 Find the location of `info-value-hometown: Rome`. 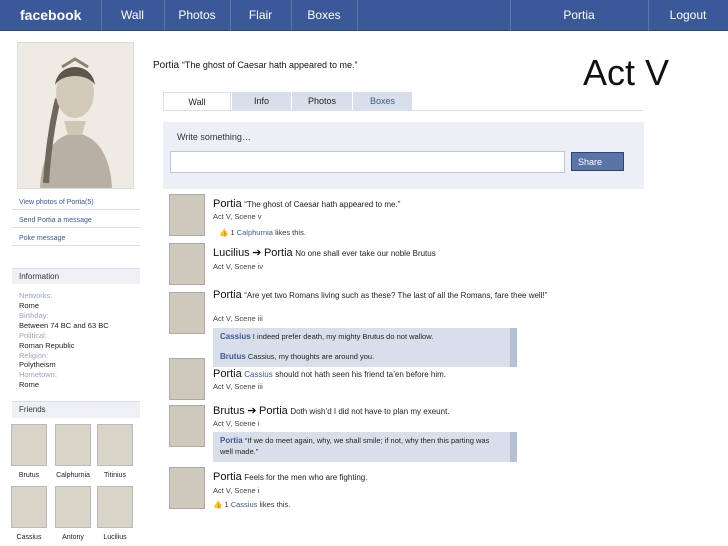

info-value-hometown: Rome is located at coordinates (29, 384).